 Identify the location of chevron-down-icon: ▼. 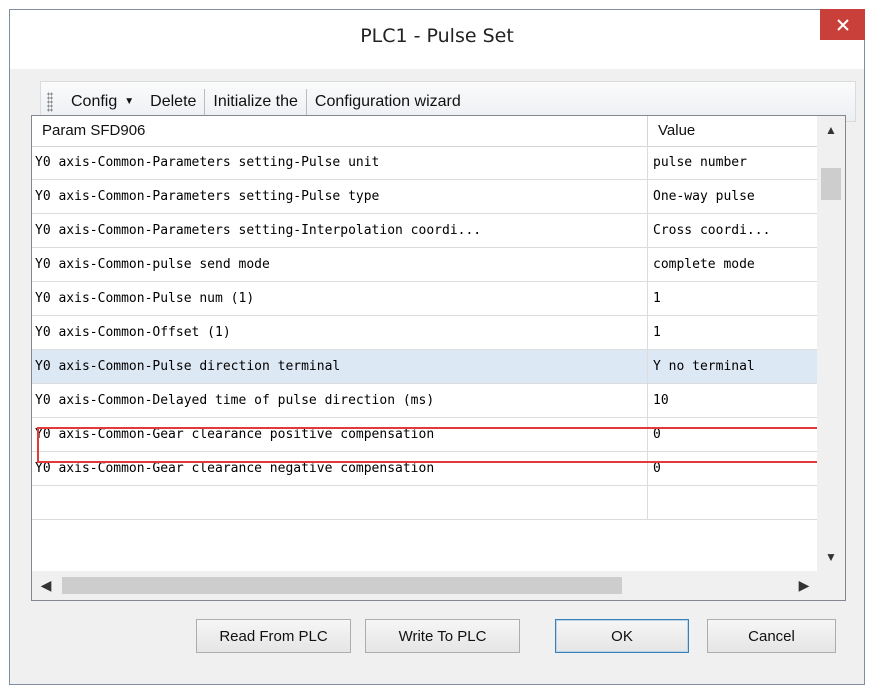
(129, 101).